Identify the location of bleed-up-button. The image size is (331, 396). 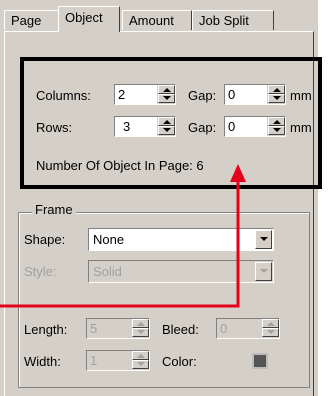
(270, 323).